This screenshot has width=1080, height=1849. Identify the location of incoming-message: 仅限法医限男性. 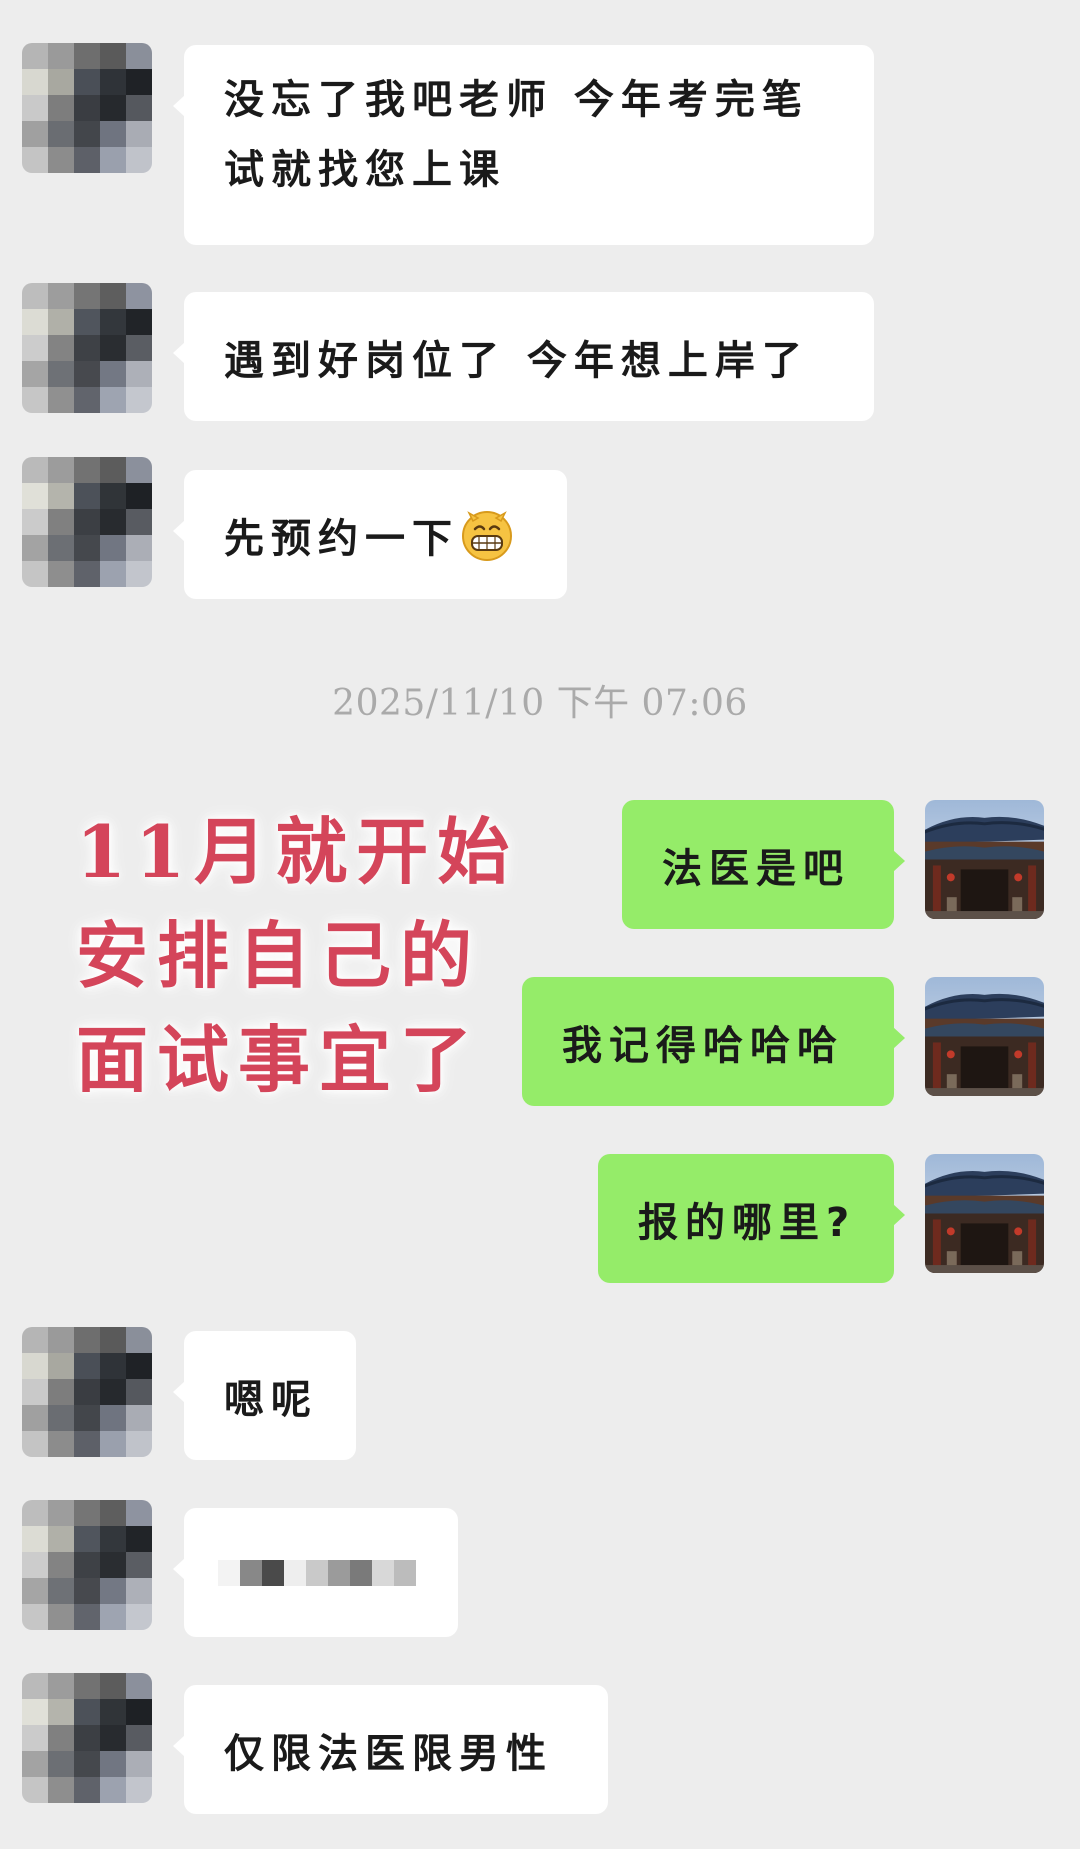
(390, 1749).